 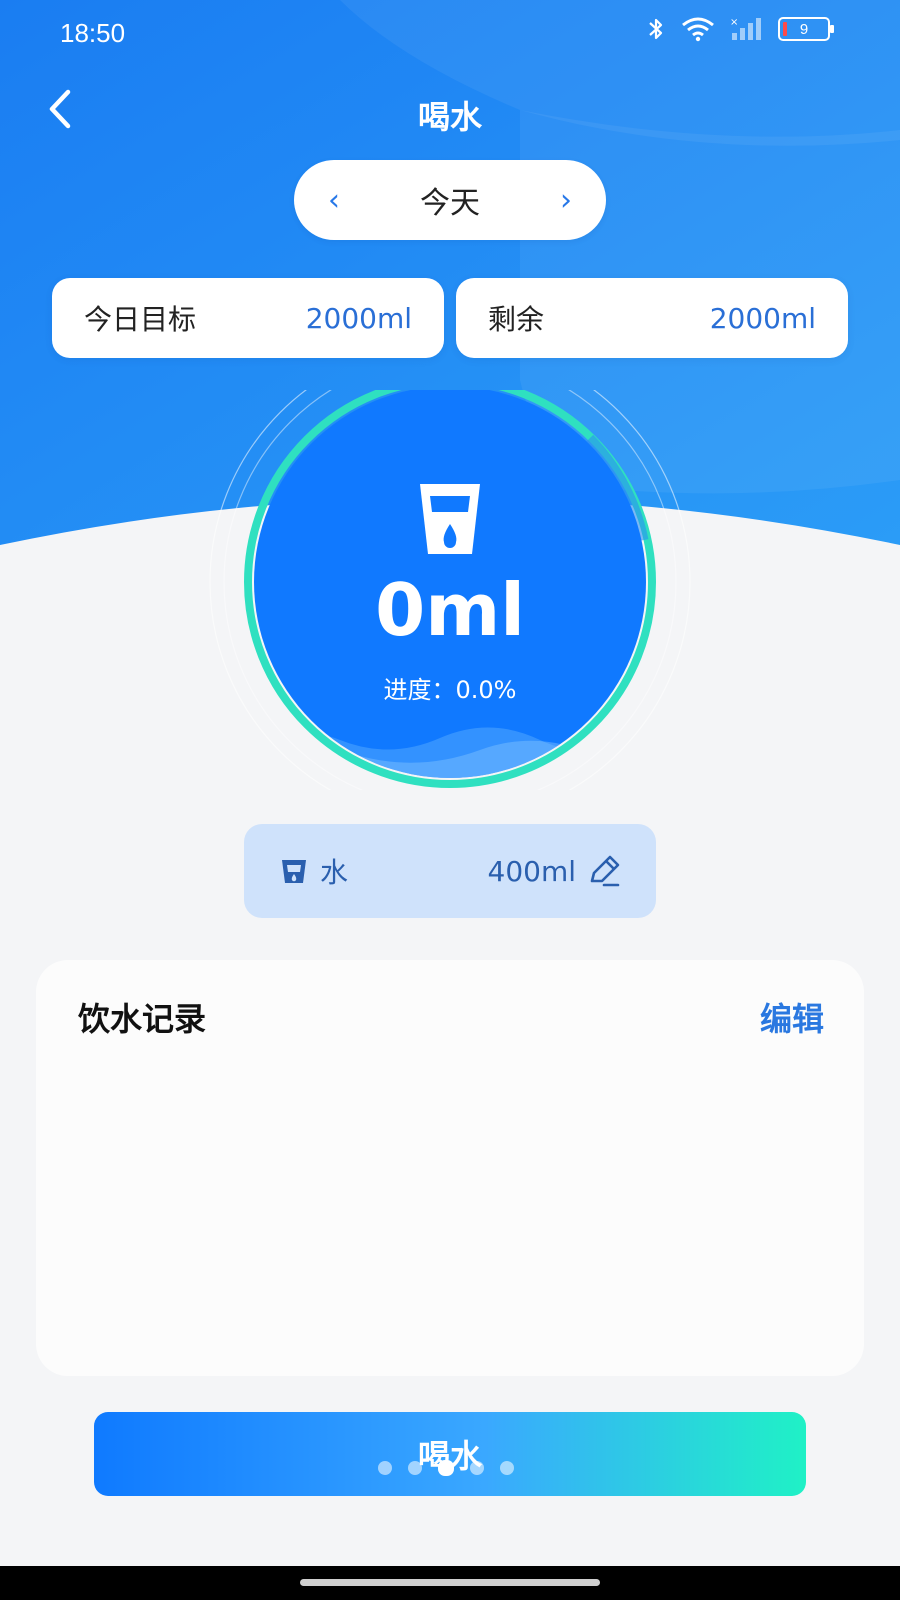 What do you see at coordinates (449, 117) in the screenshot?
I see `page-title: 喝水` at bounding box center [449, 117].